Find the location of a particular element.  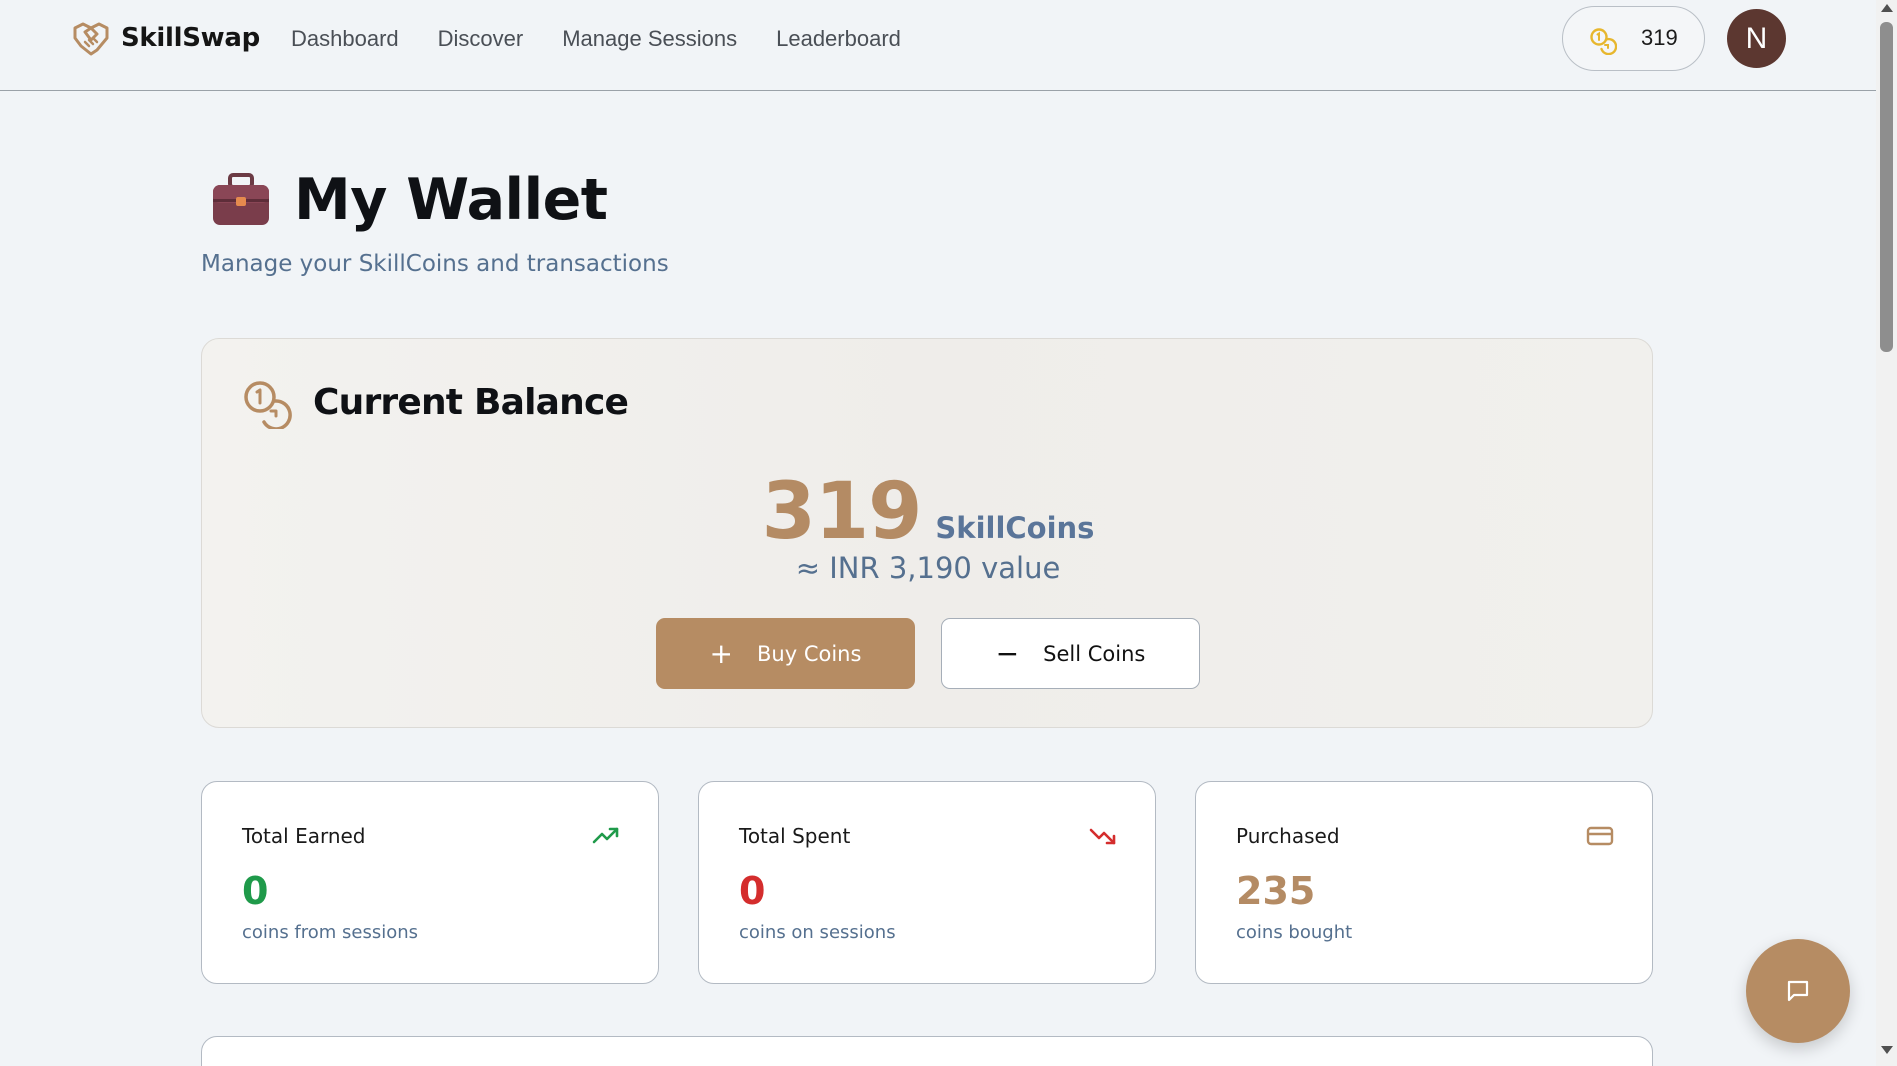

total-earned-card: Total Earned 0 coins from sessions is located at coordinates (430, 882).